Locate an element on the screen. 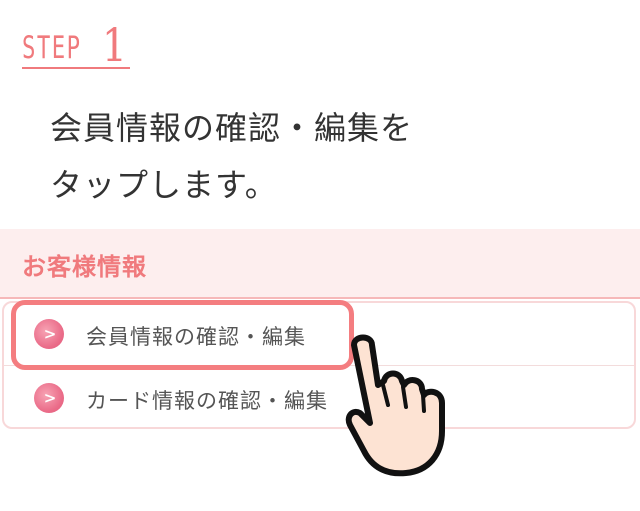  section-header: お客様情報 is located at coordinates (320, 264).